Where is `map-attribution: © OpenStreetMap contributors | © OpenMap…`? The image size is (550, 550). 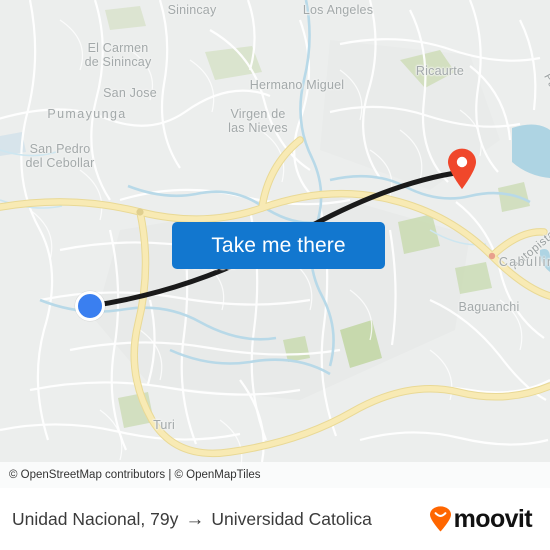
map-attribution: © OpenStreetMap contributors | © OpenMap… is located at coordinates (275, 475).